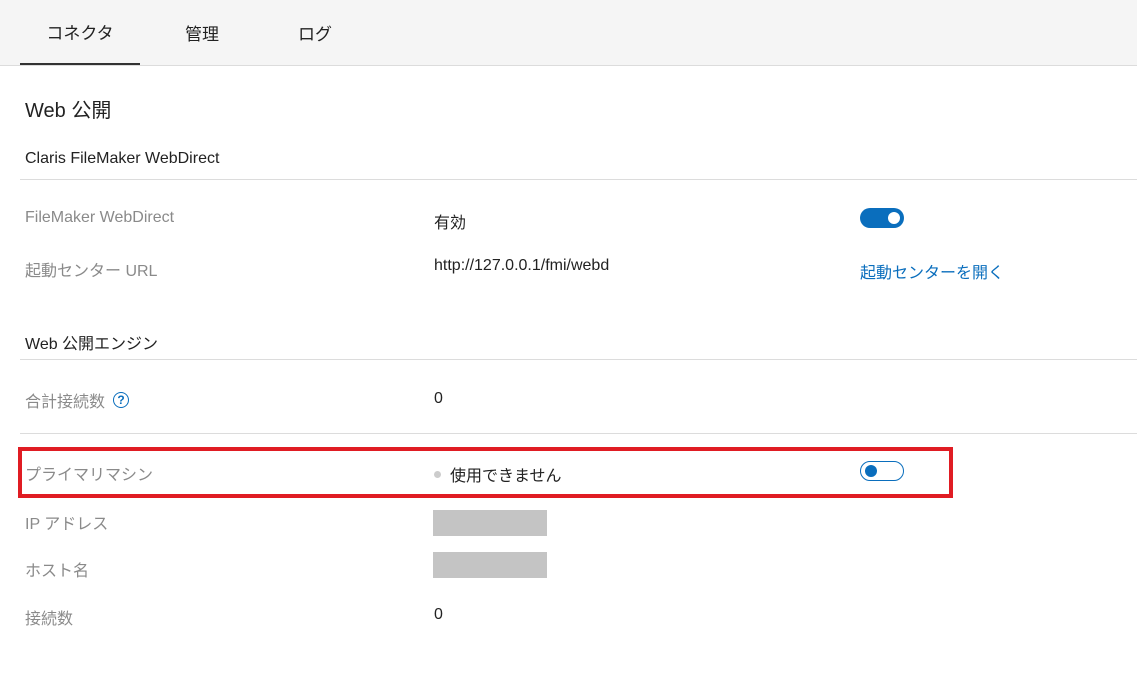  I want to click on toggle-knob, so click(894, 218).